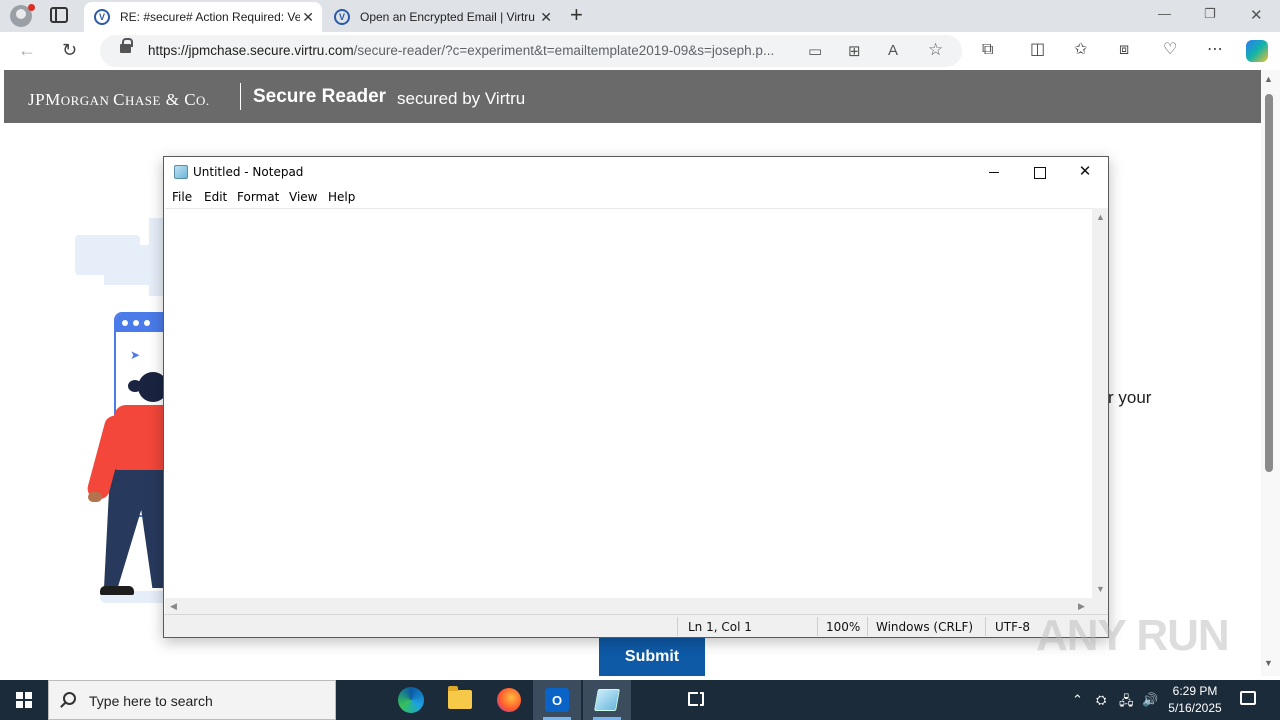 The image size is (1280, 720). I want to click on network-icon: 🖧, so click(1126, 703).